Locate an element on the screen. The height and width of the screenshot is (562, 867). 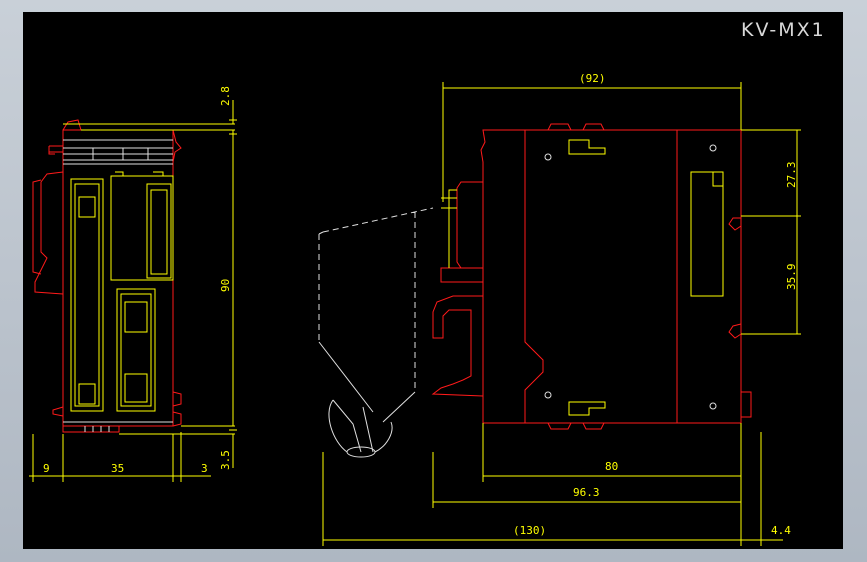
side-left-hook is located at coordinates (457, 289).